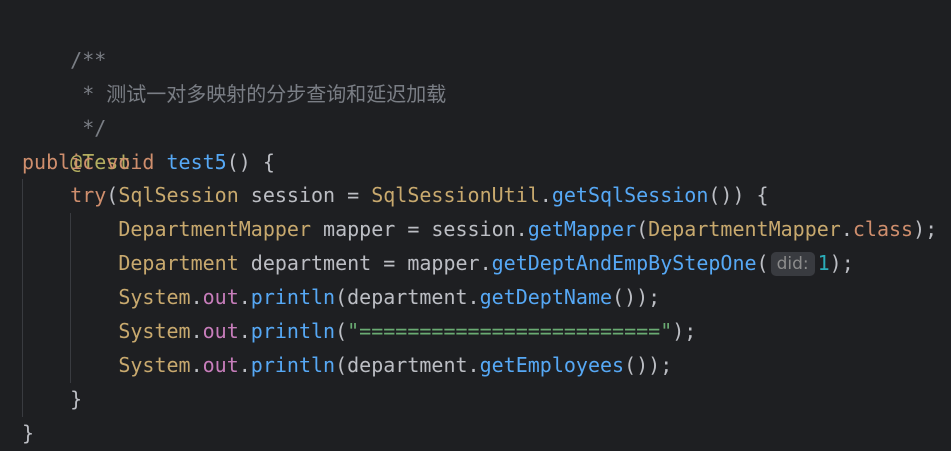 This screenshot has height=451, width=951. I want to click on department-type: Department, so click(178, 263).